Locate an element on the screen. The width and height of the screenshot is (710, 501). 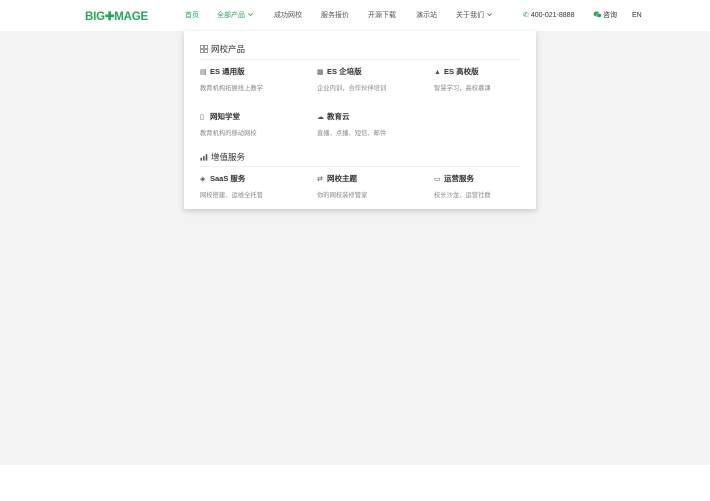
stack-icon: ▤ is located at coordinates (203, 72).